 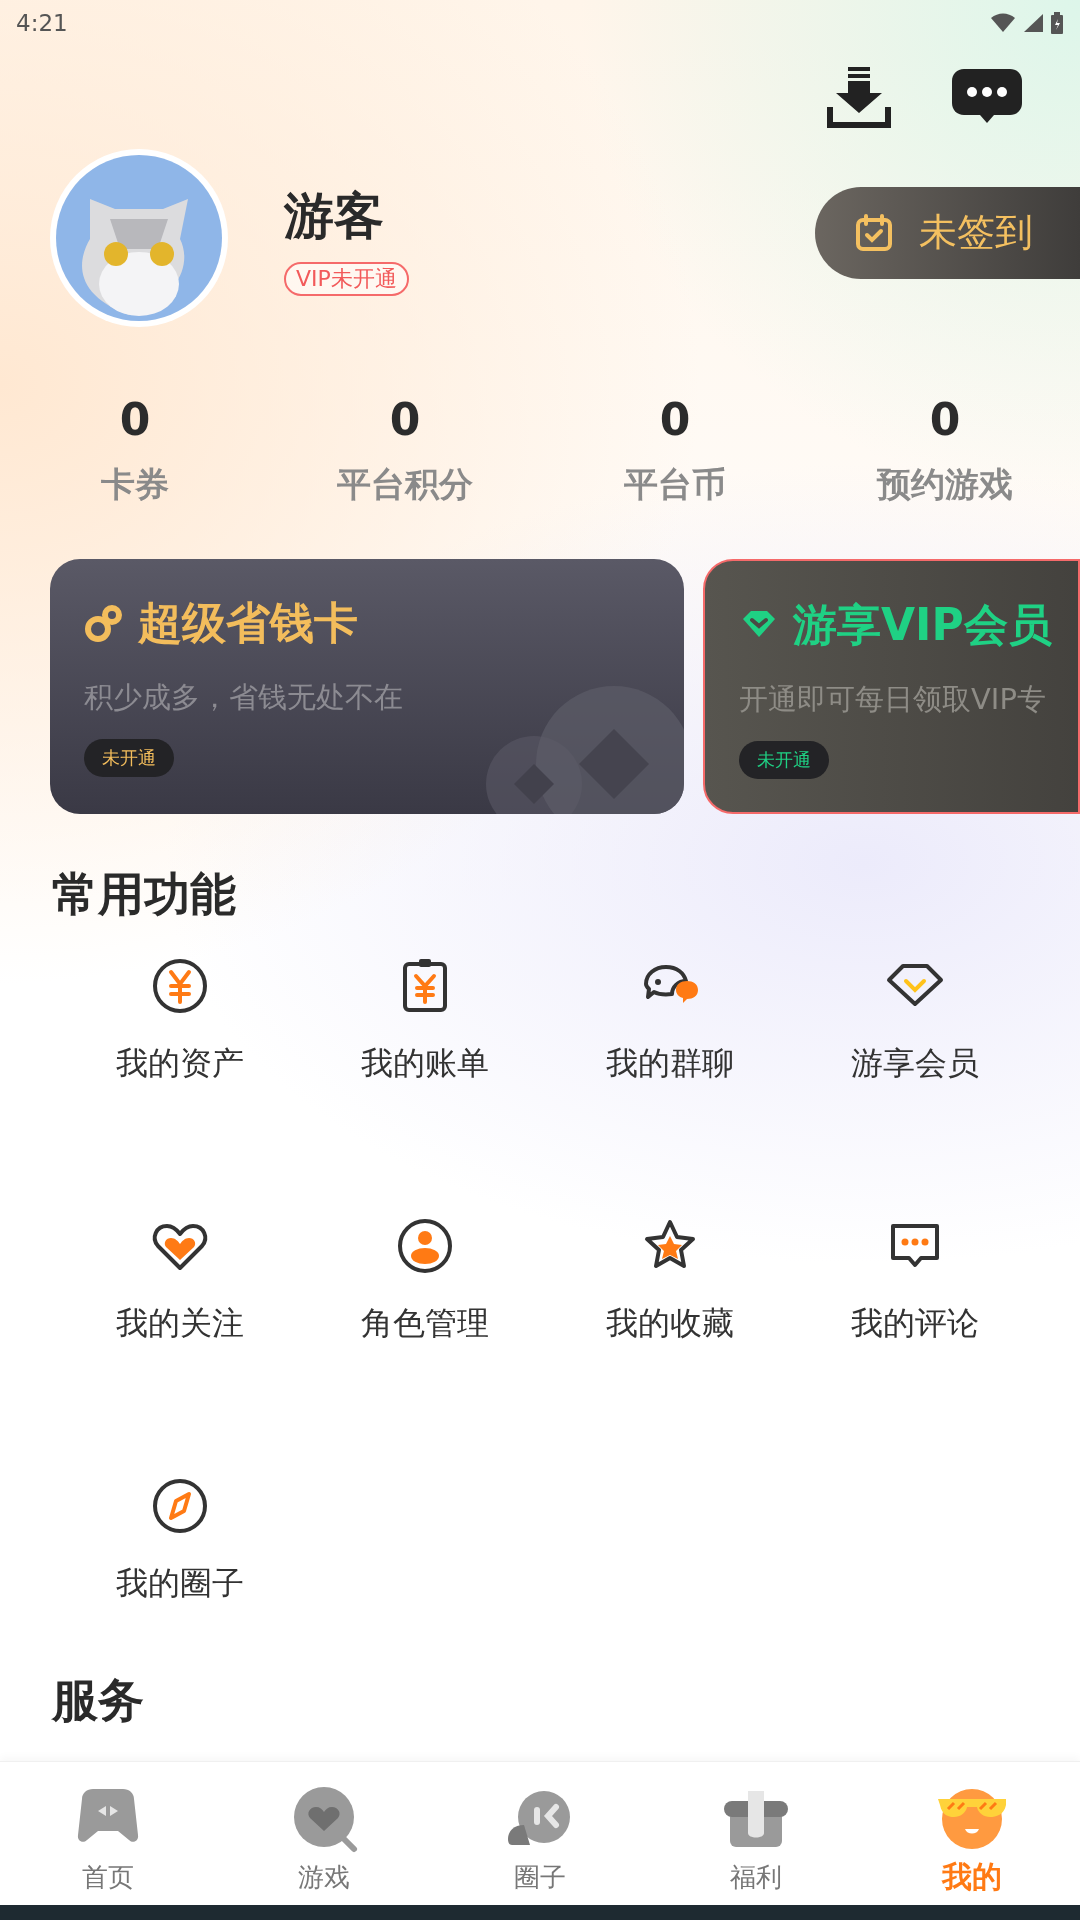 I want to click on section-title: 常用功能, so click(x=144, y=894).